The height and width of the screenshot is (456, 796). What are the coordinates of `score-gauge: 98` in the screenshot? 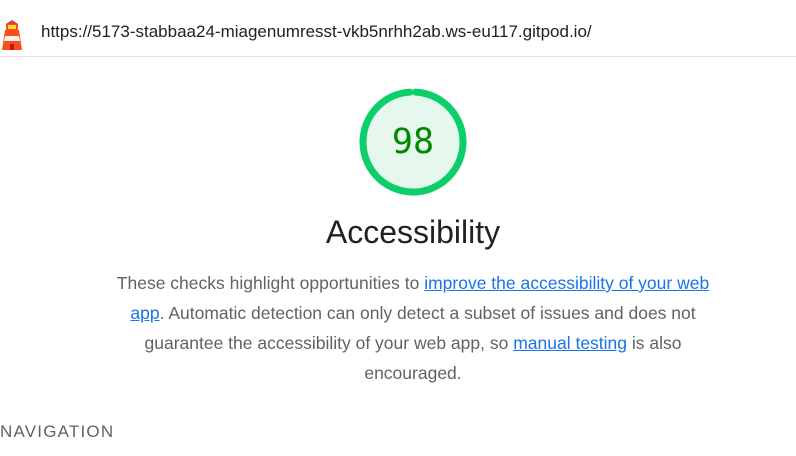 It's located at (413, 142).